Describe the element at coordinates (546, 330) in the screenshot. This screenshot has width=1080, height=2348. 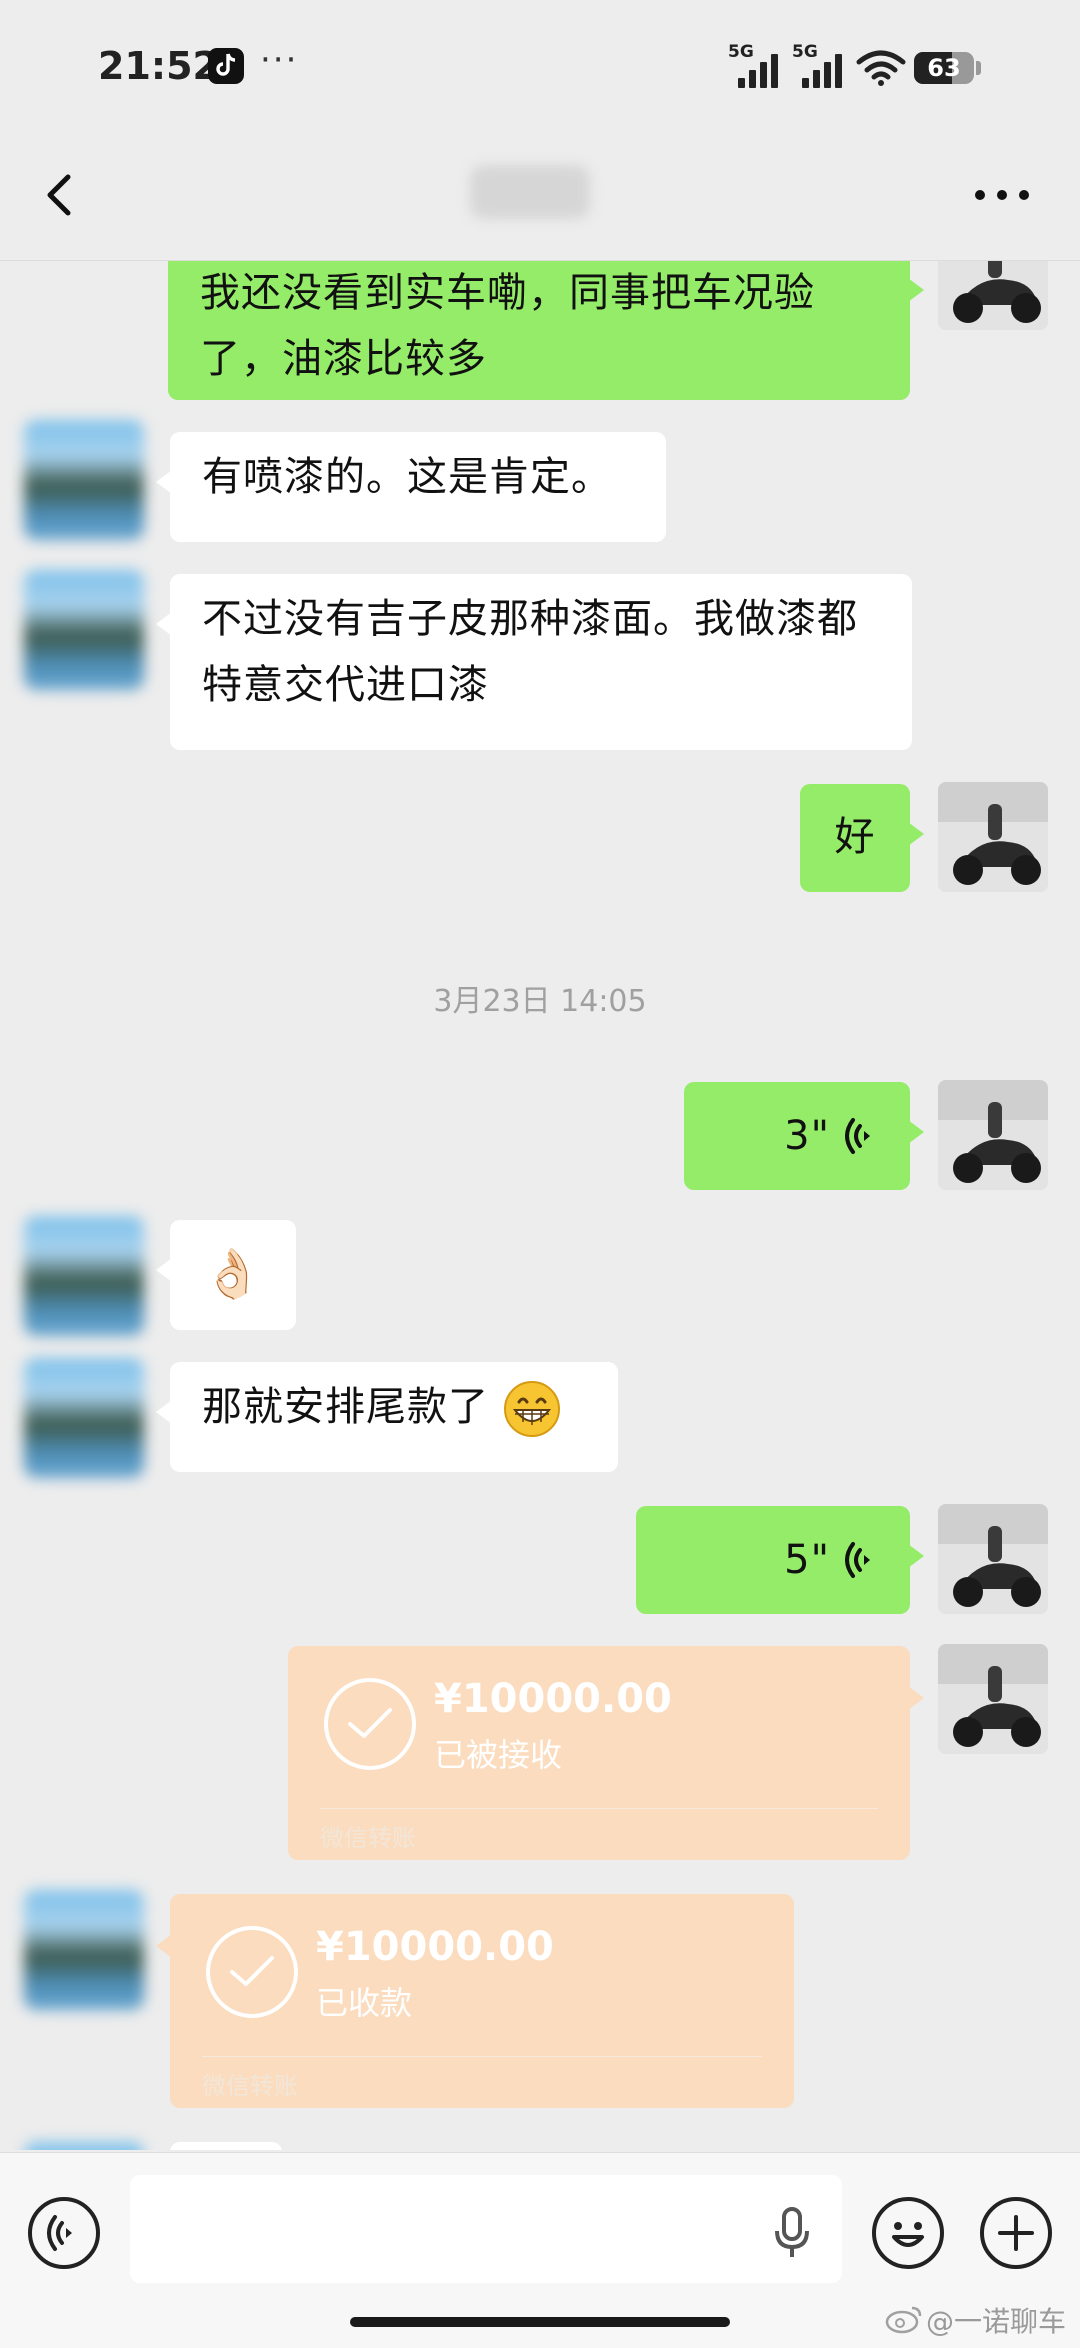
I see `message-bubble-sent: 我还没看到实车嘞，同事把车况验了，油漆比较多` at that location.